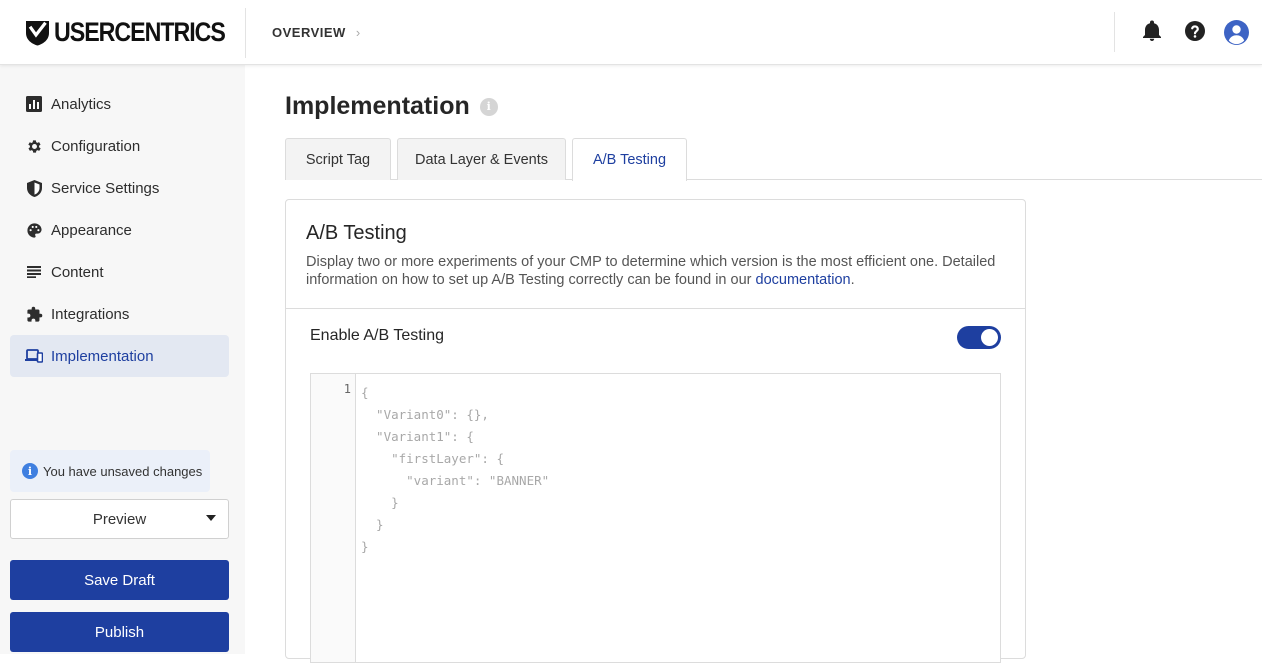  Describe the element at coordinates (333, 518) in the screenshot. I see `editor-gutter: 1` at that location.